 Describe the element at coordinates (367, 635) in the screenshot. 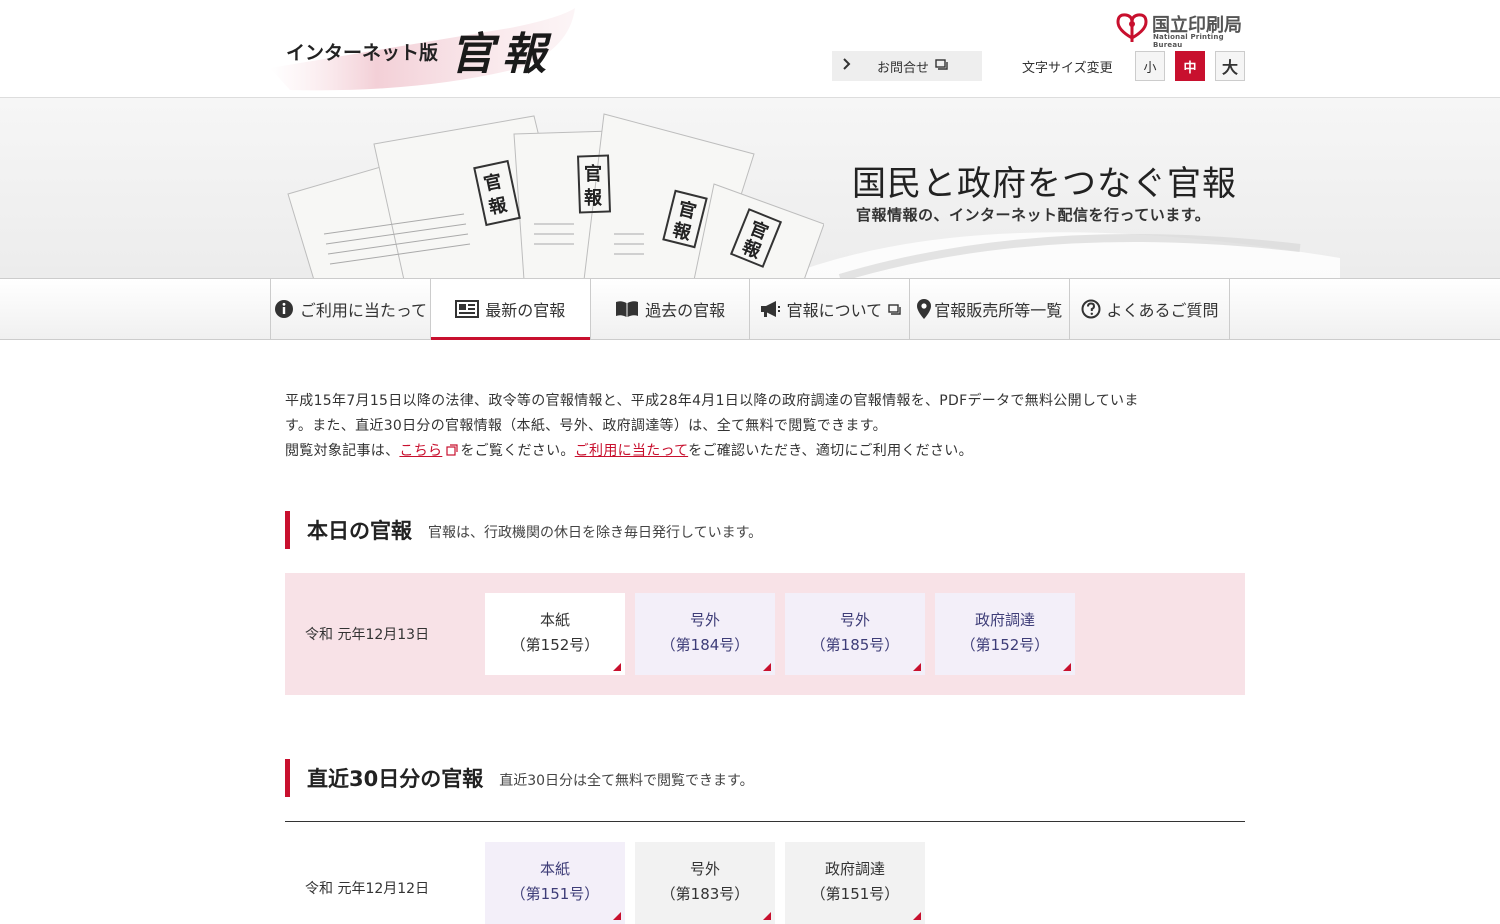

I see `issue-date: 令和 元年12月13日` at that location.